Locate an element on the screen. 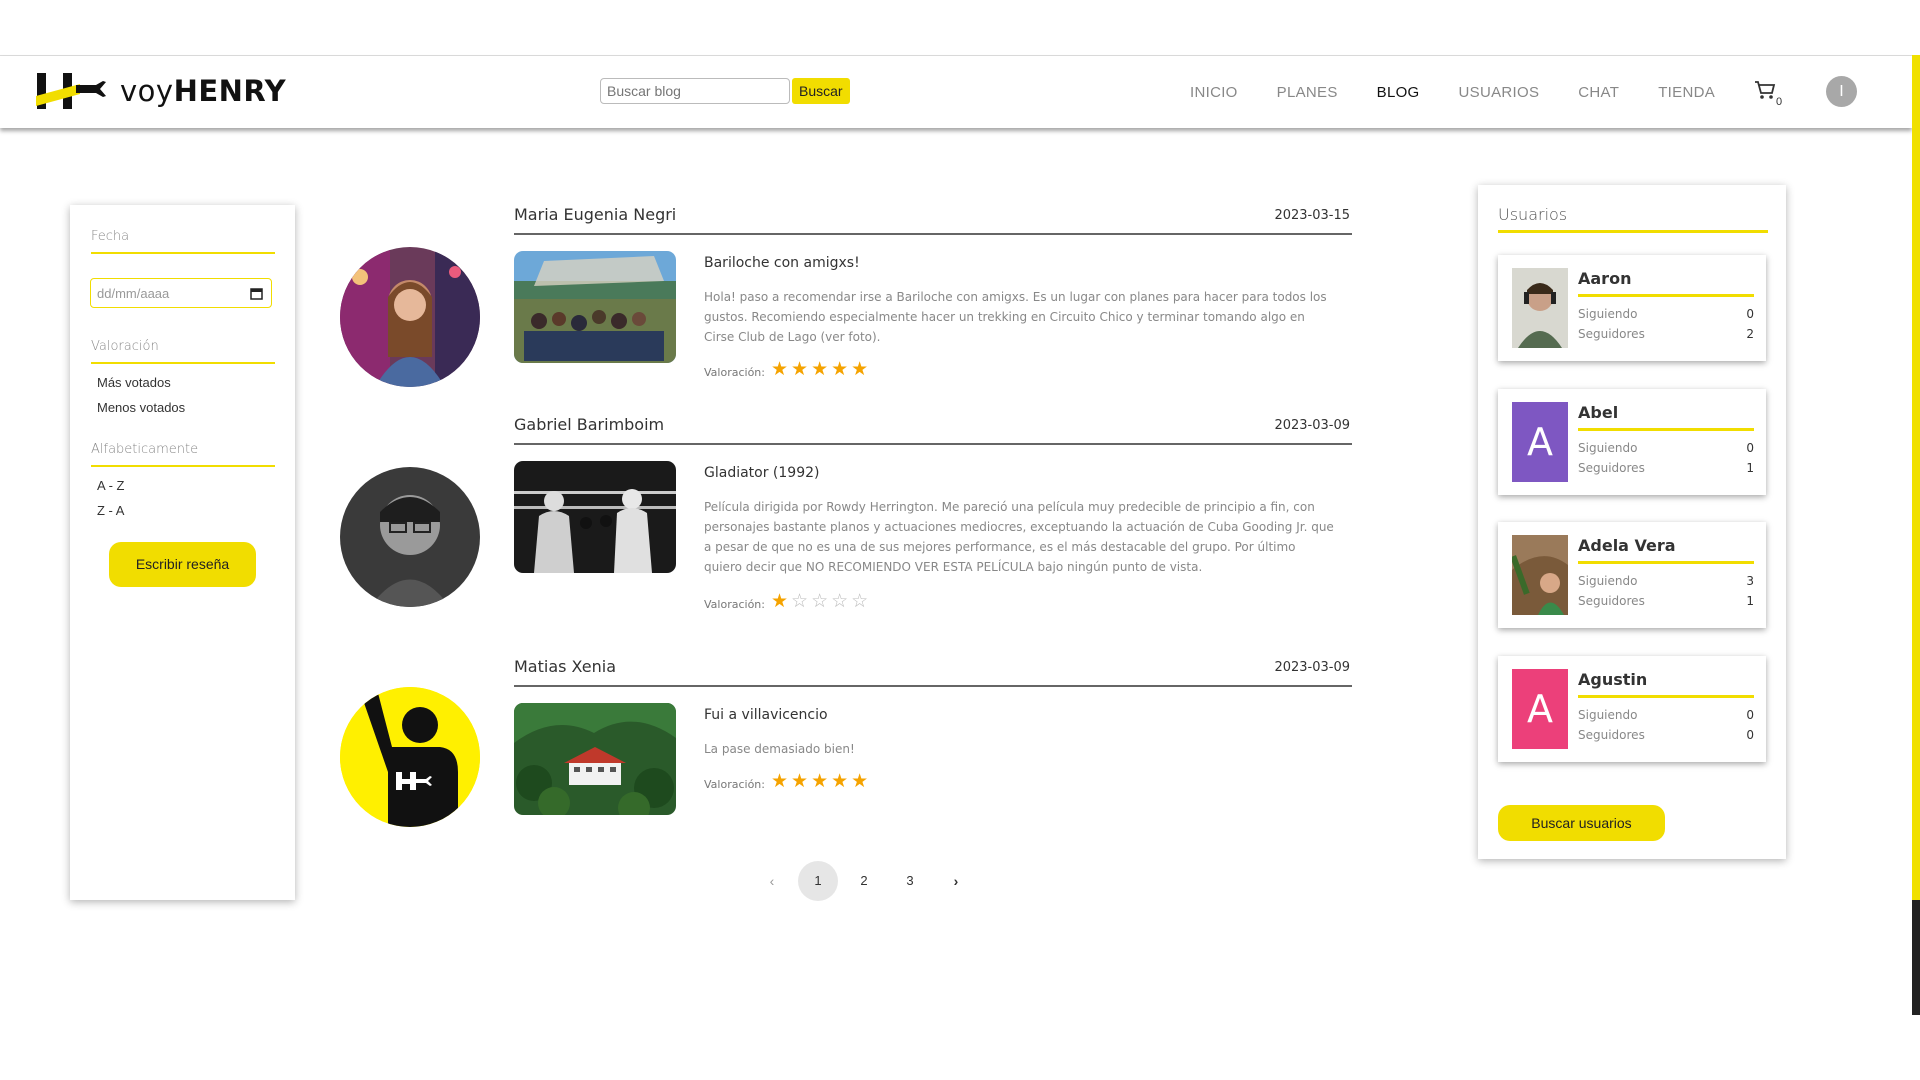  sort-a-z: A - Z is located at coordinates (110, 485).